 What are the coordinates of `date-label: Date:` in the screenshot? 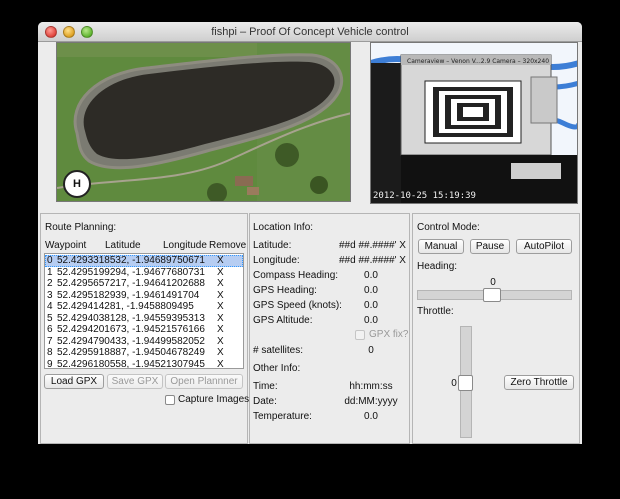 It's located at (265, 401).